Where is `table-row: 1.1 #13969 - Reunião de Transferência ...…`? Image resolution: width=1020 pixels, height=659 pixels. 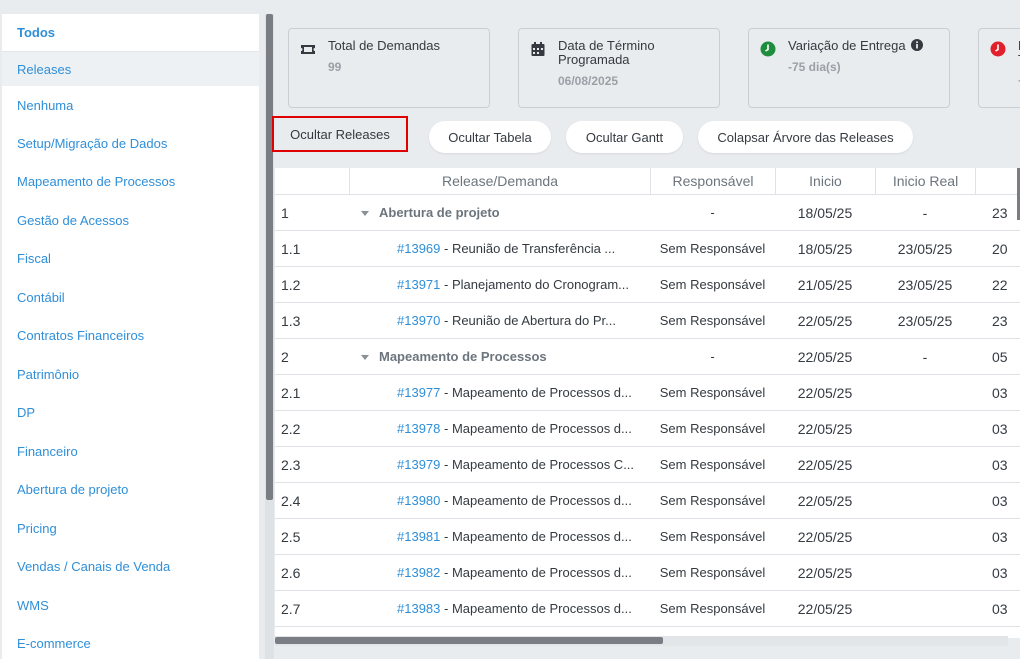 table-row: 1.1 #13969 - Reunião de Transferência ...… is located at coordinates (647, 249).